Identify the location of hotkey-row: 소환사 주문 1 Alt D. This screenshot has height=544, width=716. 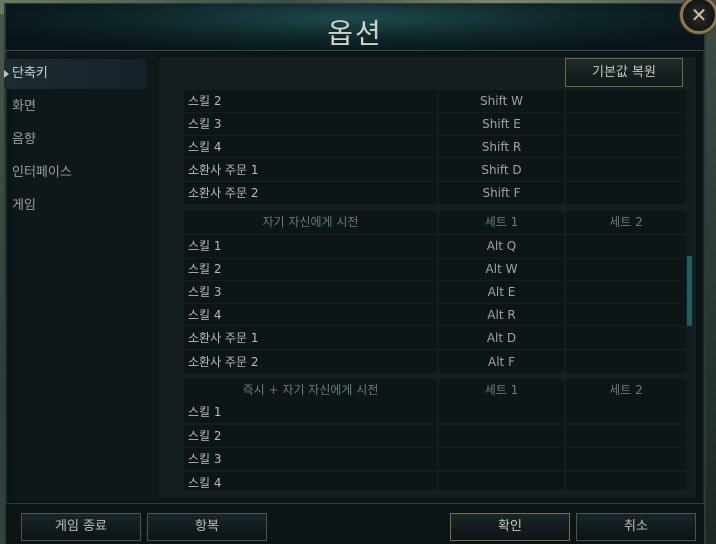
(435, 338).